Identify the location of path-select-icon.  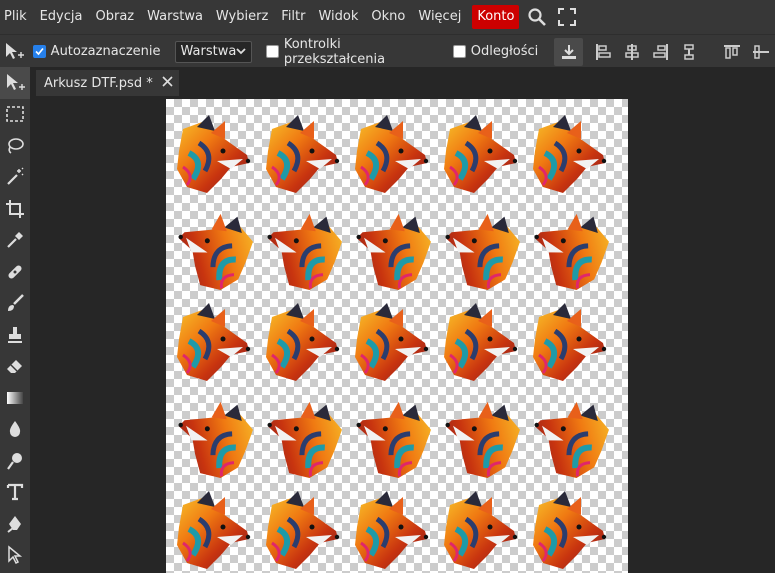
(15, 555).